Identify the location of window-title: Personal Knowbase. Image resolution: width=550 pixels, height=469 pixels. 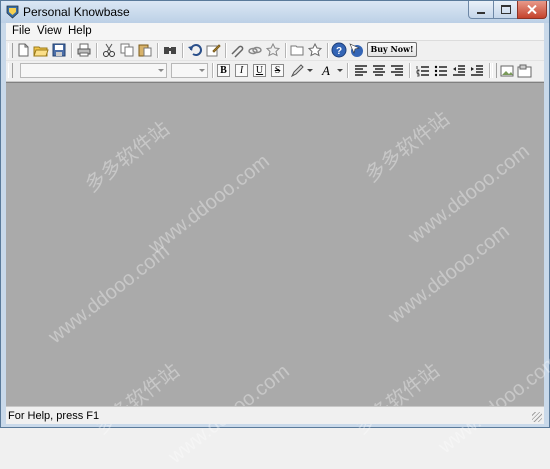
(76, 12).